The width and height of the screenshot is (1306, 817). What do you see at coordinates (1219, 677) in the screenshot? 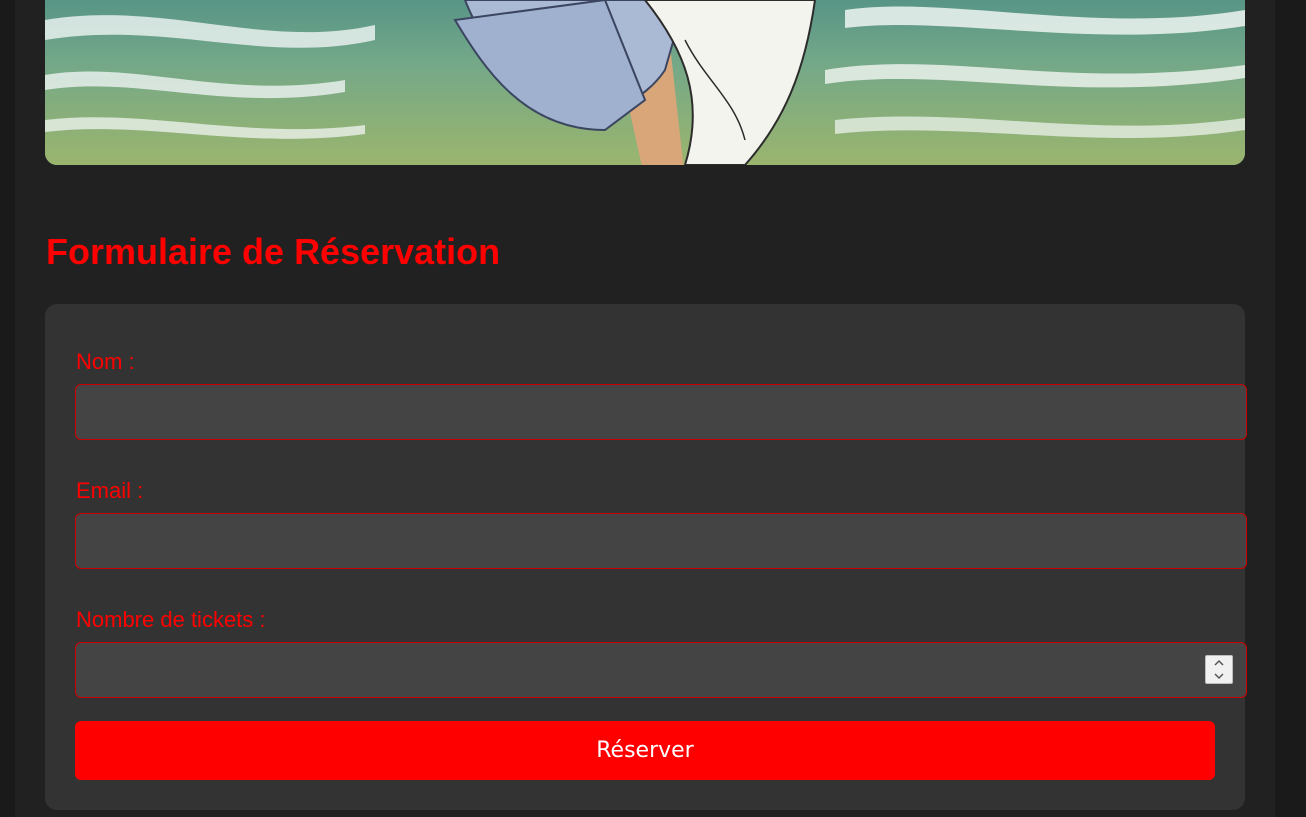
I see `chevron-down-icon` at bounding box center [1219, 677].